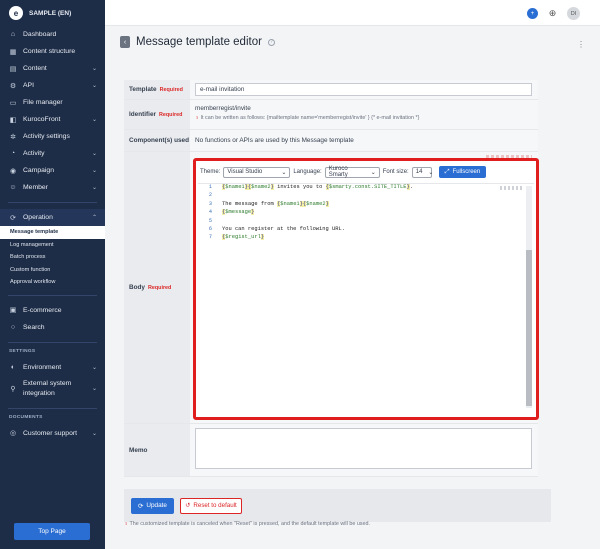 The width and height of the screenshot is (600, 549). Describe the element at coordinates (13, 103) in the screenshot. I see `folder-icon: ▭` at that location.